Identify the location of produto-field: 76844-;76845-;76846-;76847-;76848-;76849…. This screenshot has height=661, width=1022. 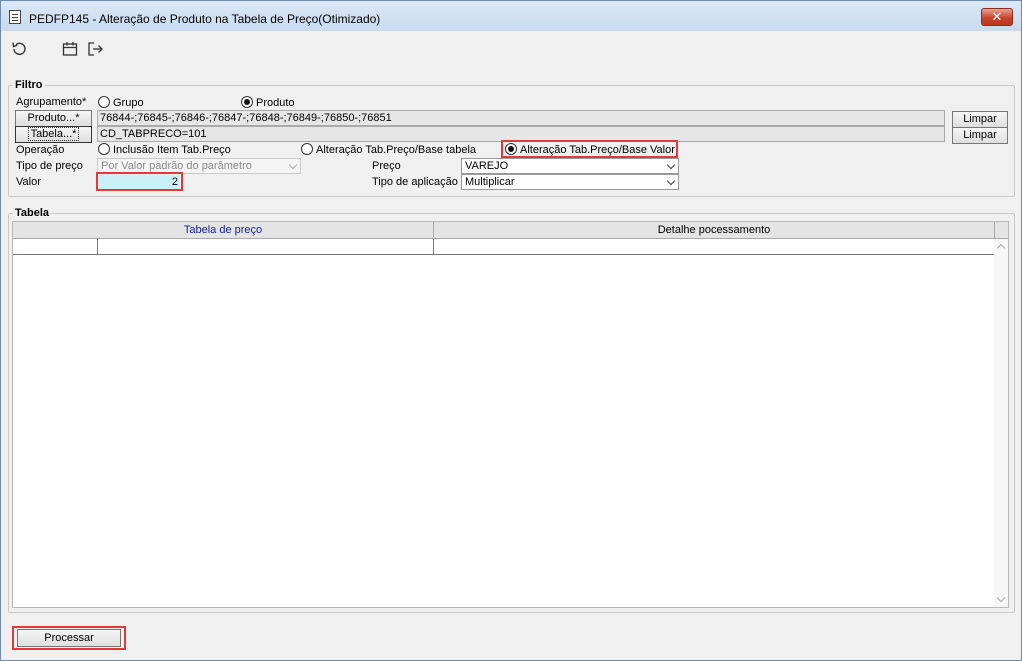
(521, 118).